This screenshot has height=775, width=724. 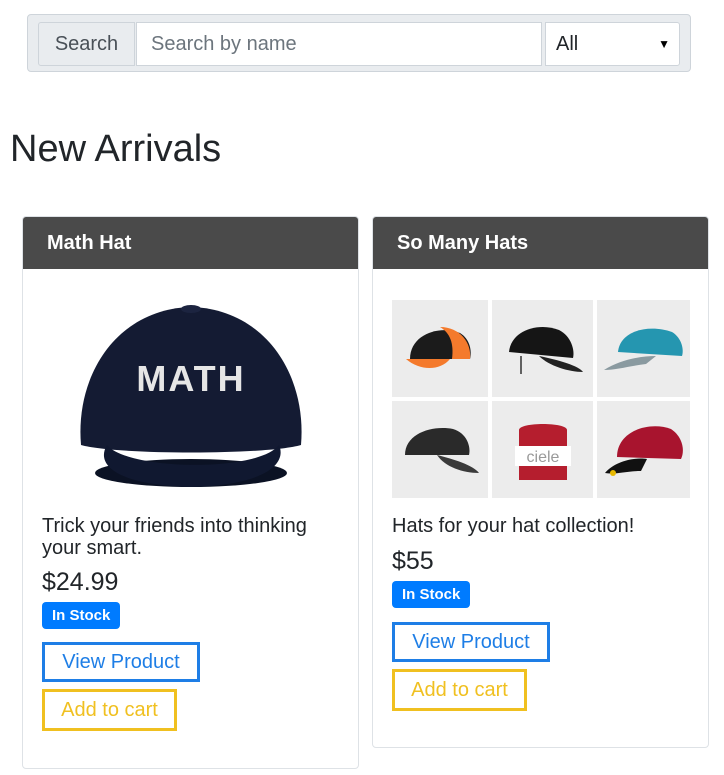 I want to click on dropdown-caret-icon: ▼, so click(x=664, y=44).